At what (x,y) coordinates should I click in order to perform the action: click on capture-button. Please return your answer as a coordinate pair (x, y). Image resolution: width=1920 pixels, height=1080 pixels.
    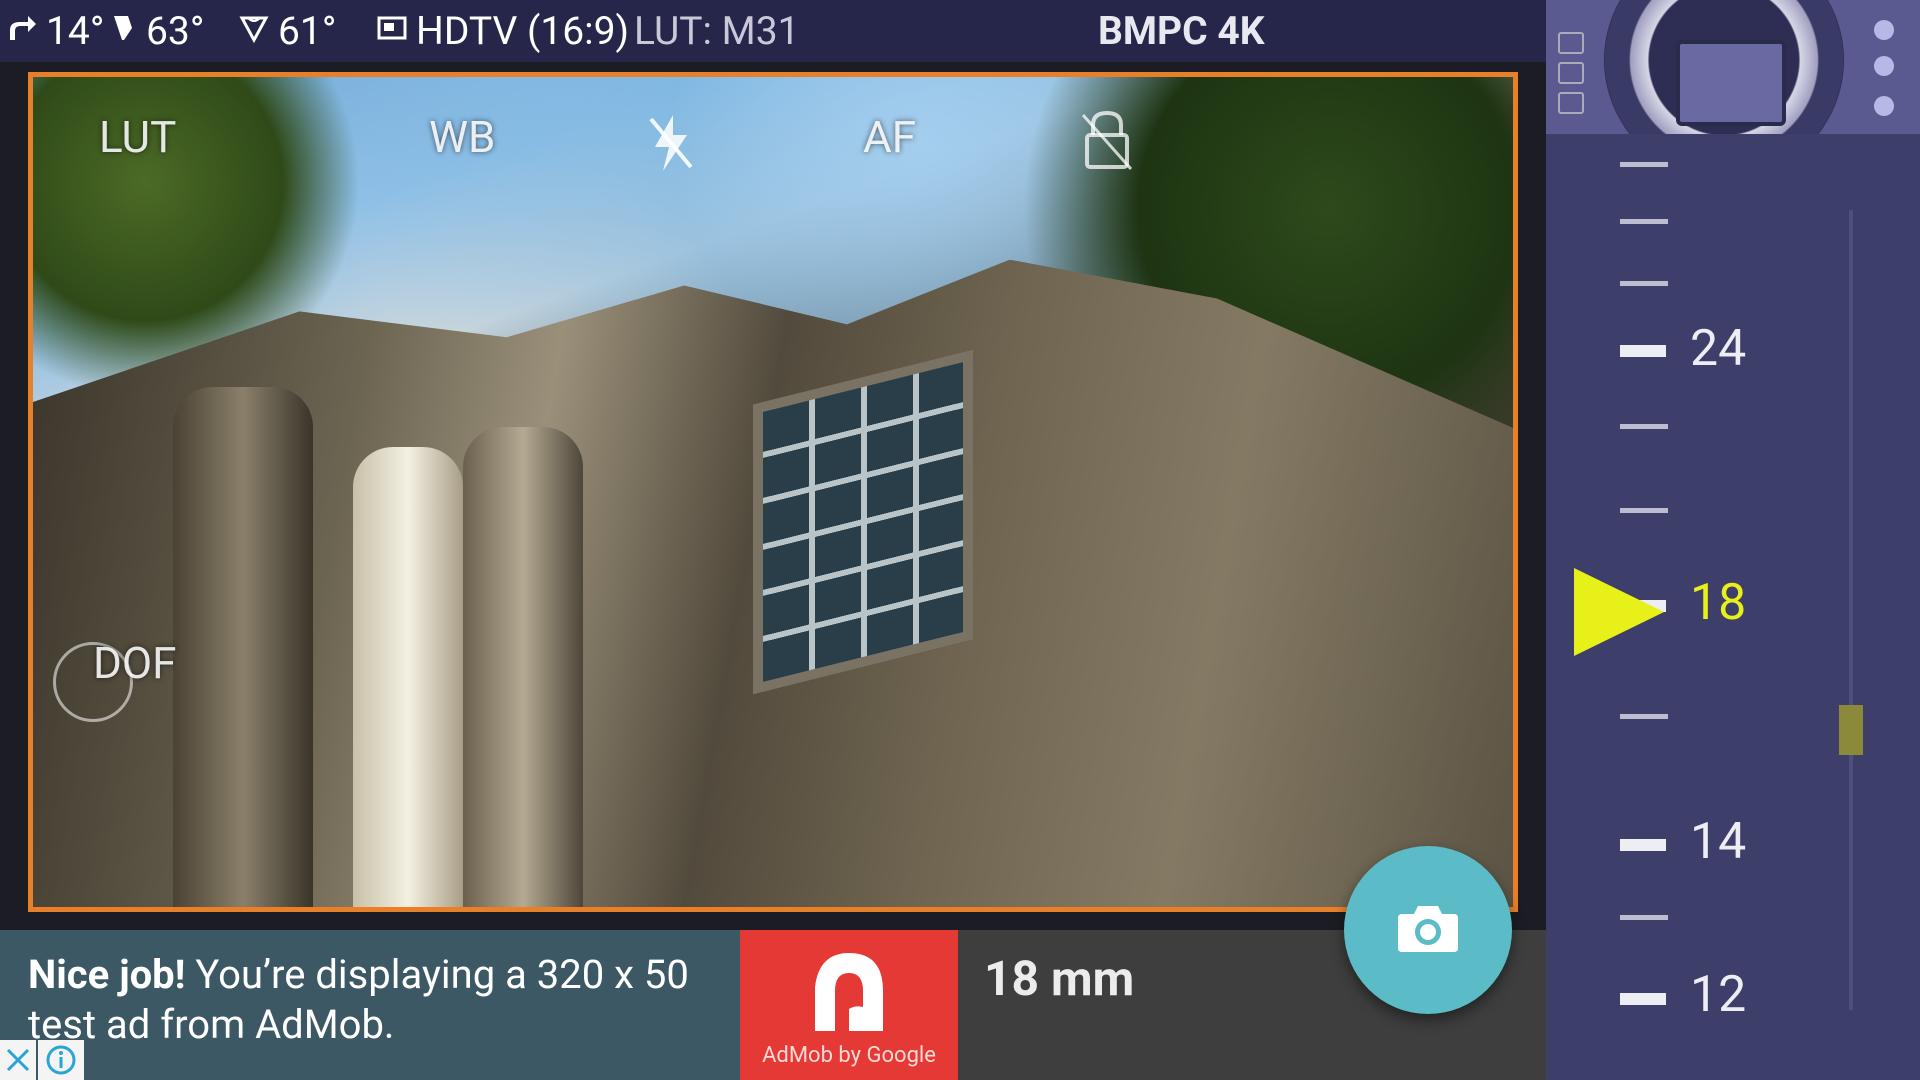
    Looking at the image, I should click on (1428, 930).